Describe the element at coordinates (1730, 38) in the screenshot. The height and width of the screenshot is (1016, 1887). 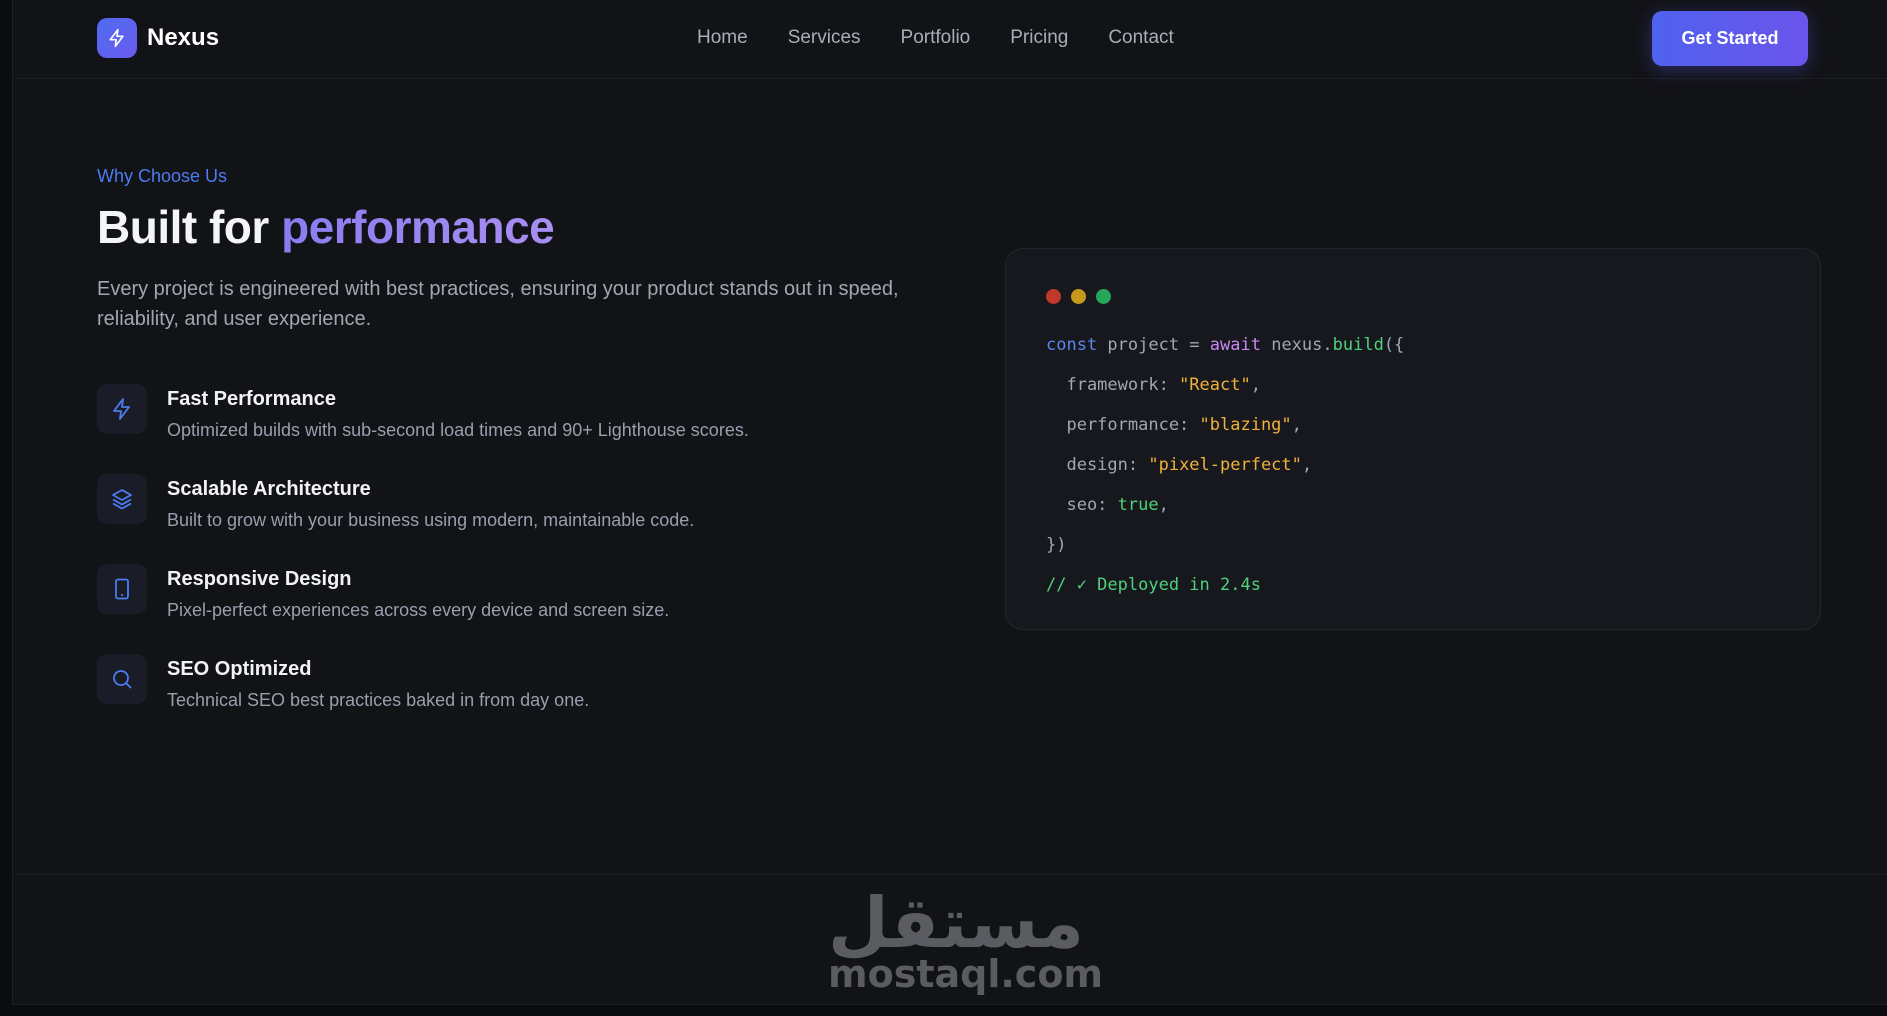
I see `get-started-button: Get Started` at that location.